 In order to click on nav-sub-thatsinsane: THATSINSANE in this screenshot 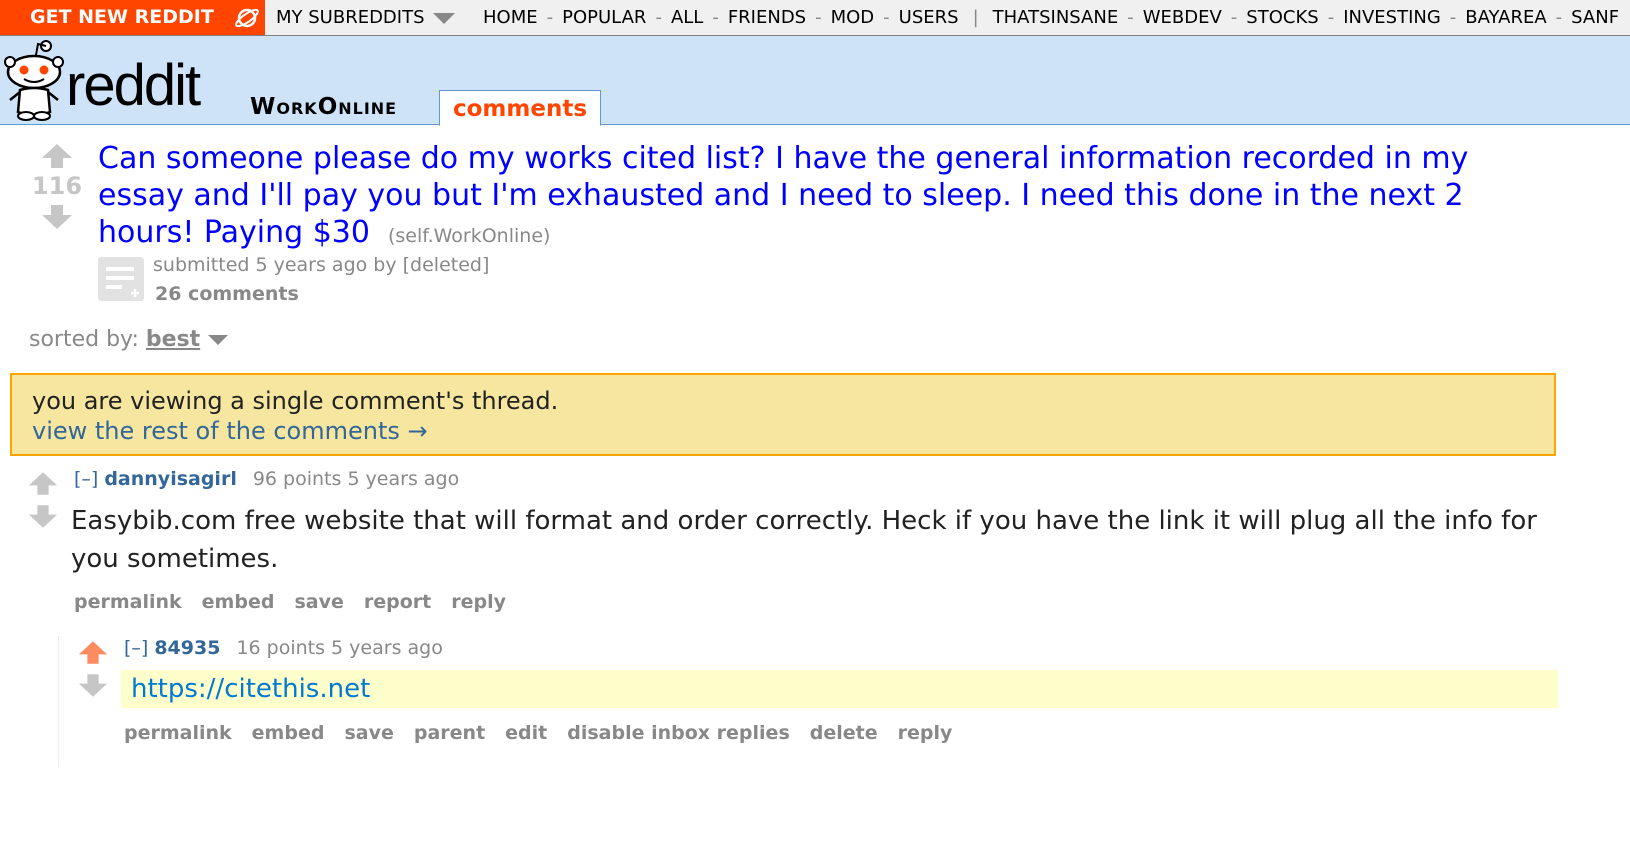, I will do `click(1056, 17)`.